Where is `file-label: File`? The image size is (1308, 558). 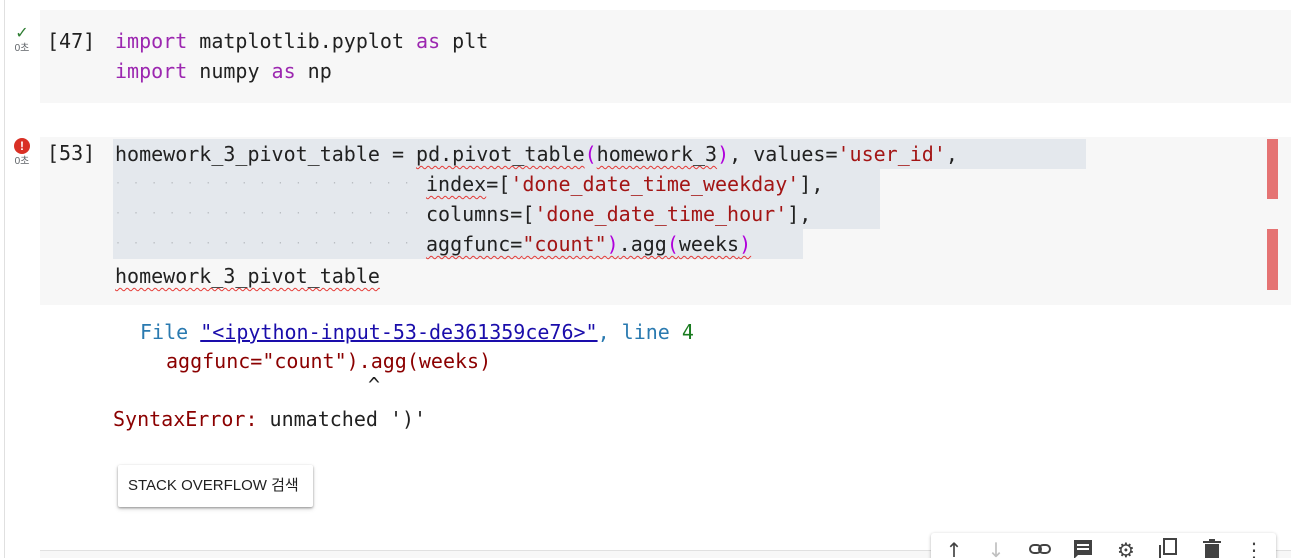 file-label: File is located at coordinates (170, 332).